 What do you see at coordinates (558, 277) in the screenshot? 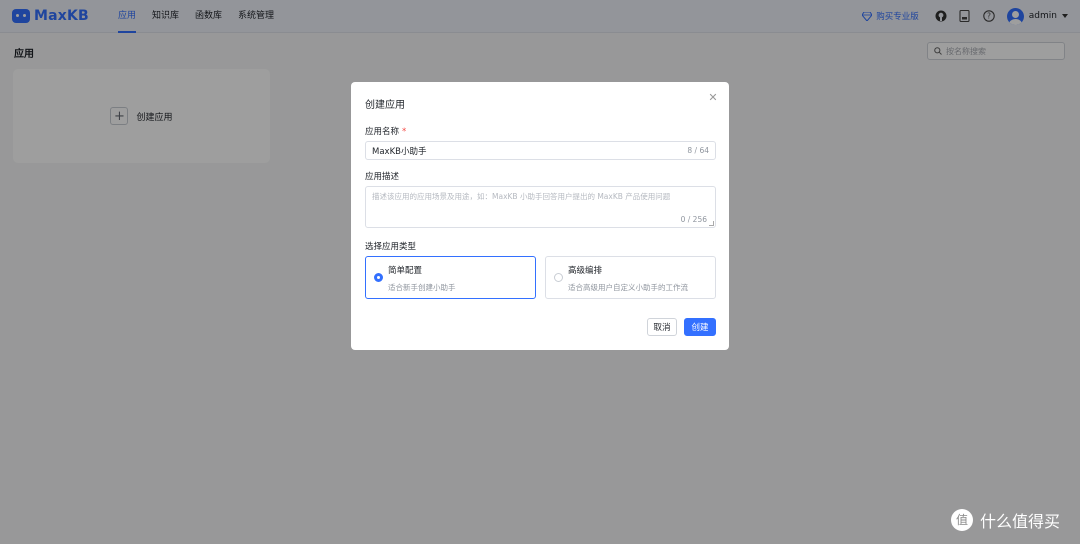
I see `radio-unselected-icon` at bounding box center [558, 277].